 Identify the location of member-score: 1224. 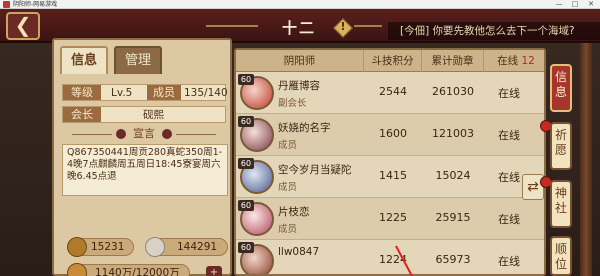
(393, 259).